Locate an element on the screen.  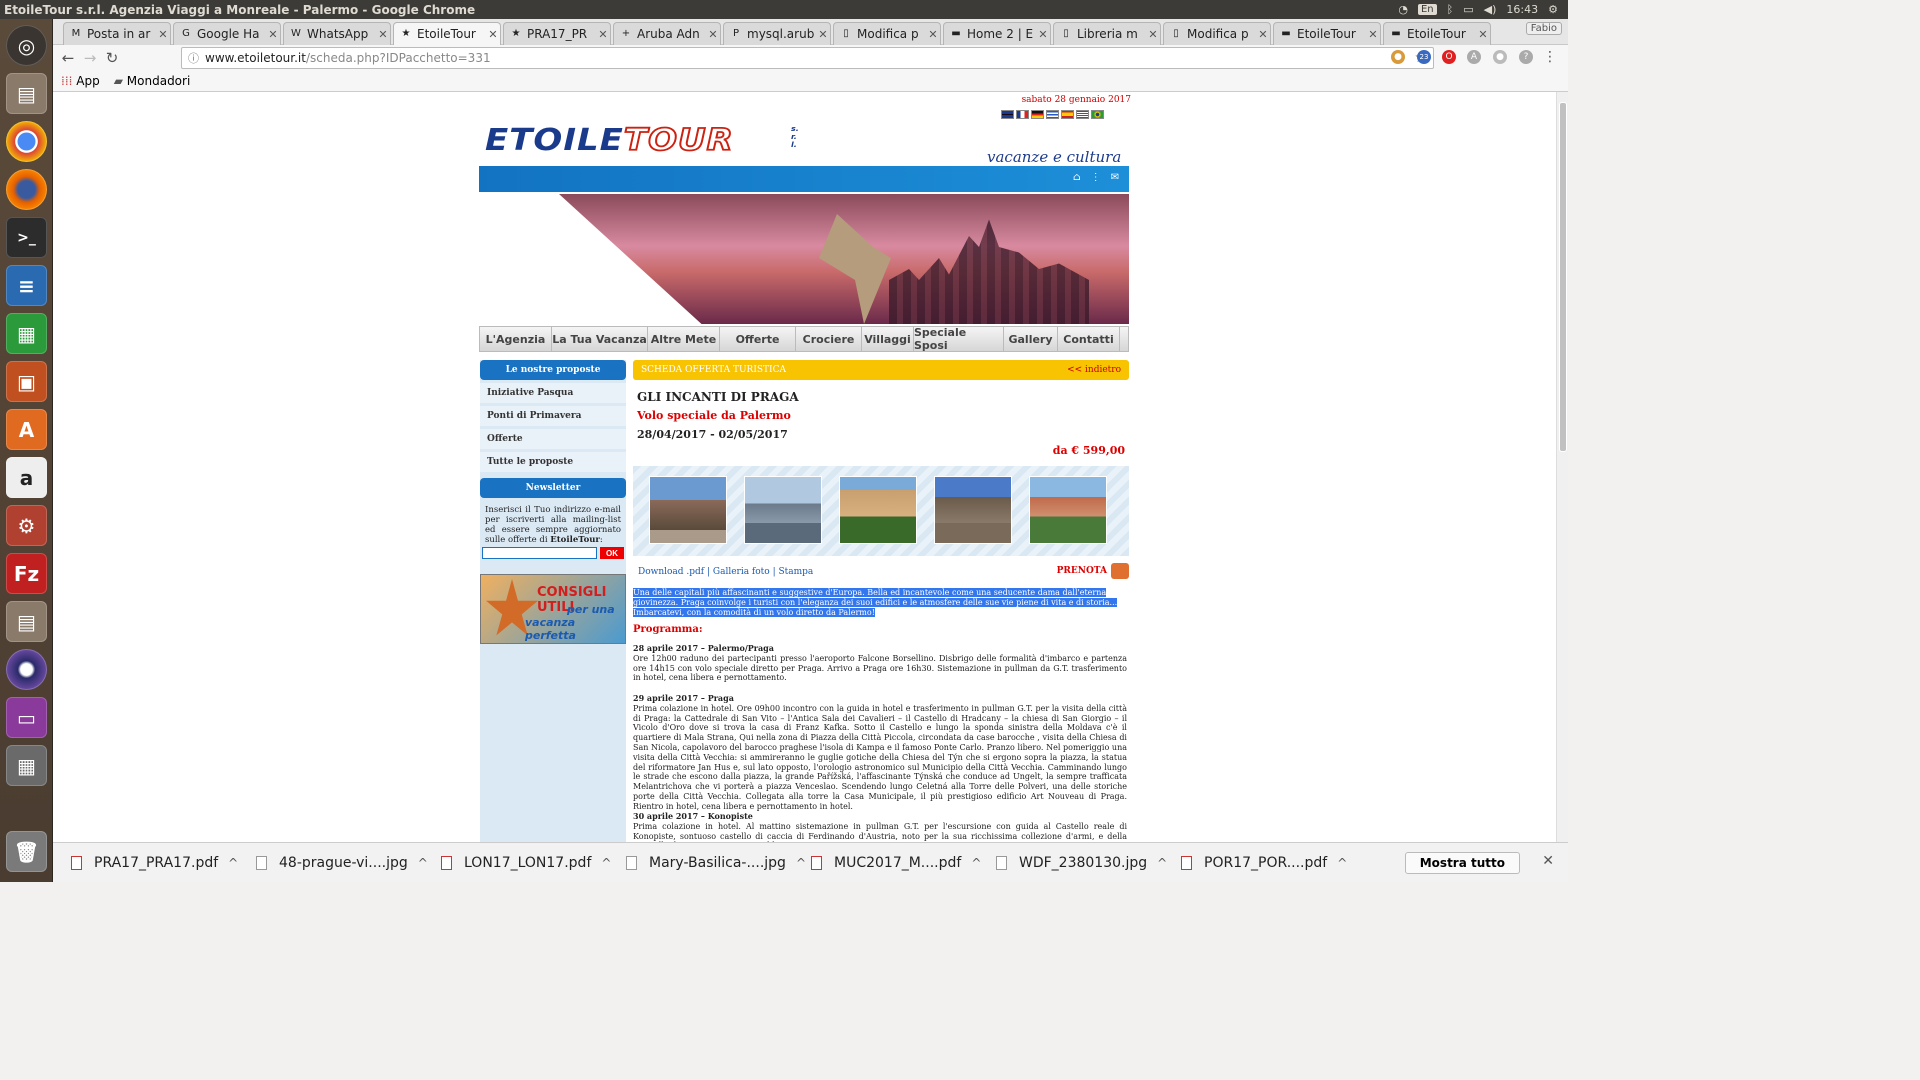
download-item: POR17_POR....pdf ^ is located at coordinates (1264, 863).